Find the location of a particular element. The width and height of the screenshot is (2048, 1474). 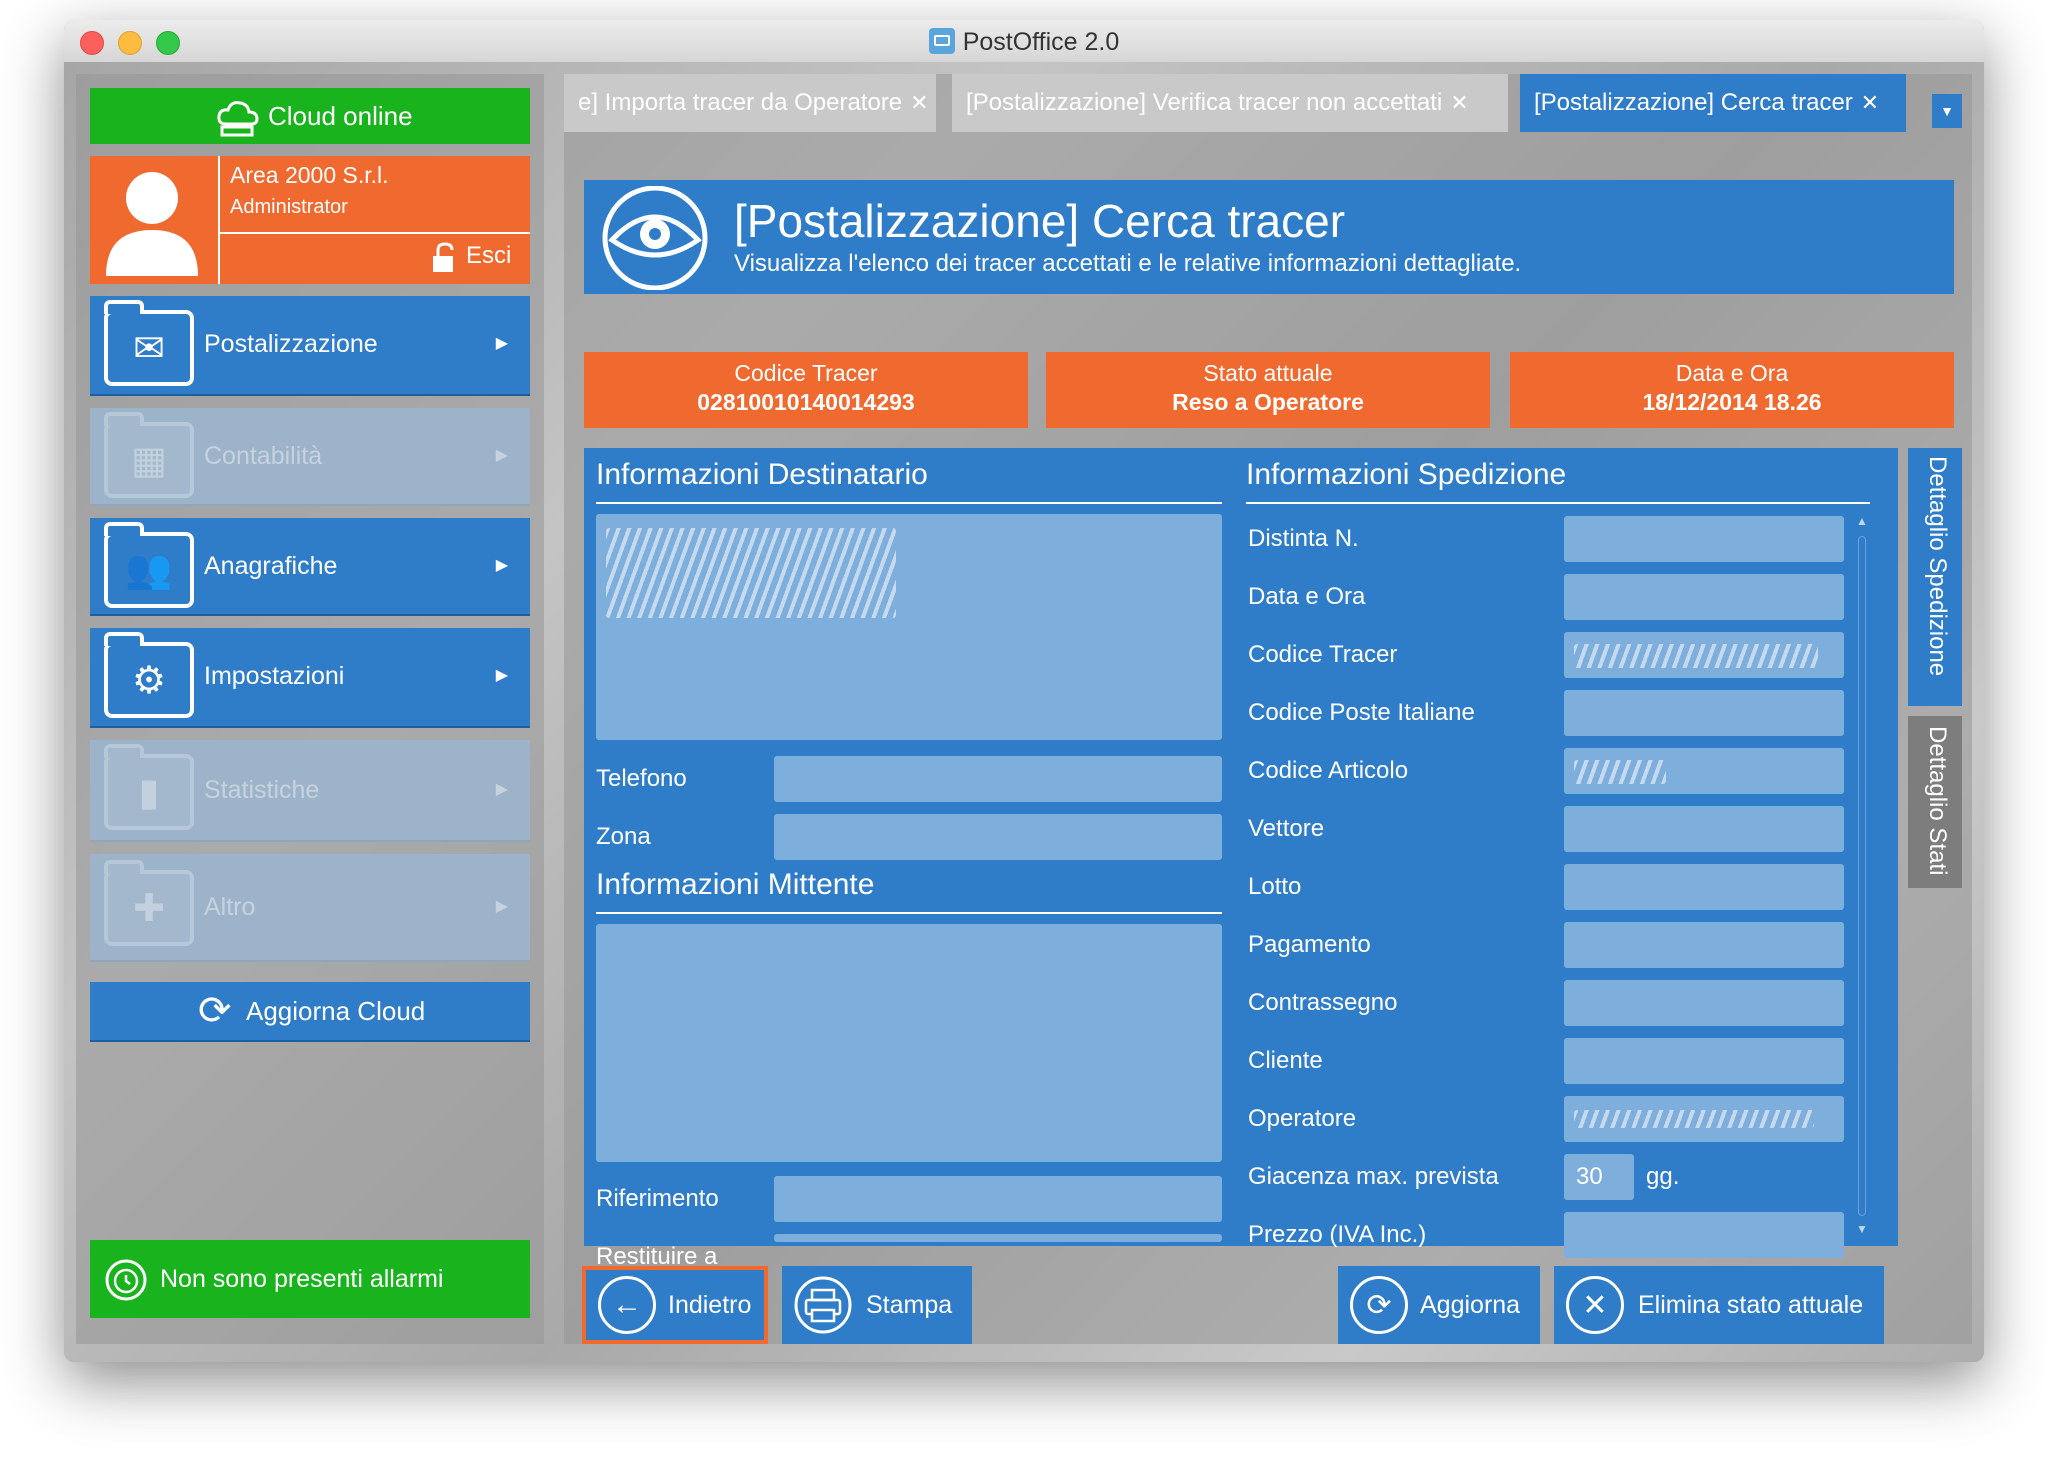

scrollbar-thumb is located at coordinates (1862, 876).